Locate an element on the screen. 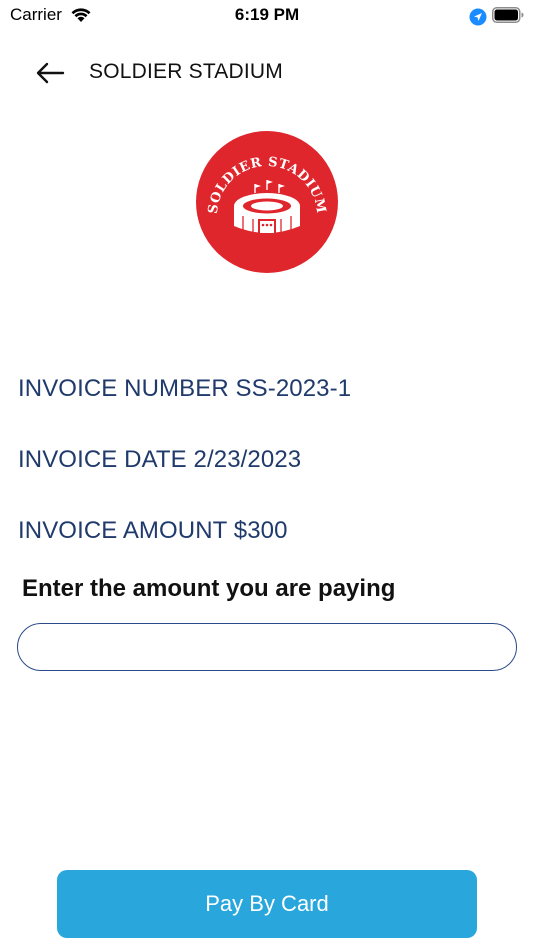 The image size is (534, 950). clock: 6:19 PM is located at coordinates (267, 14).